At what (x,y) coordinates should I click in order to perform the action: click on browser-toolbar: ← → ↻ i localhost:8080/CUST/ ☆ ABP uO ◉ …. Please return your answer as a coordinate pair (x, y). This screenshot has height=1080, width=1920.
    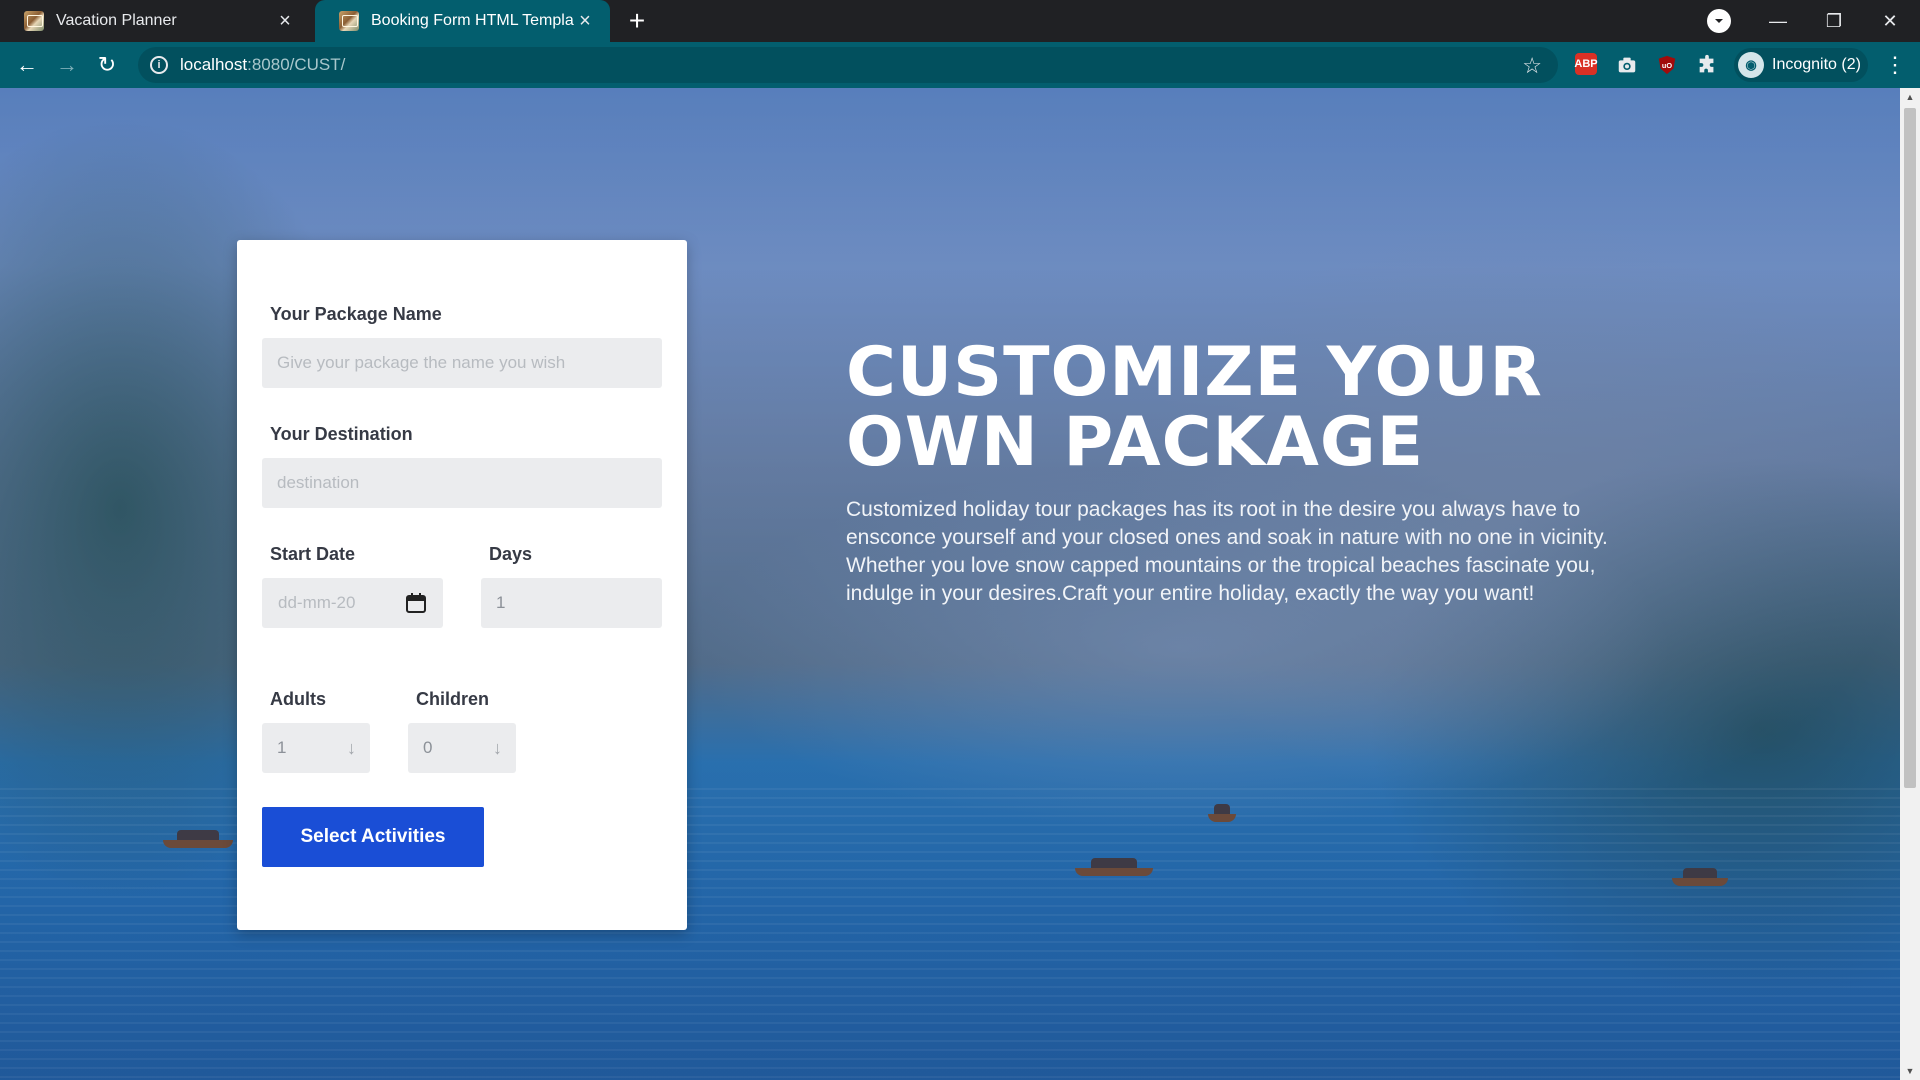
    Looking at the image, I should click on (960, 65).